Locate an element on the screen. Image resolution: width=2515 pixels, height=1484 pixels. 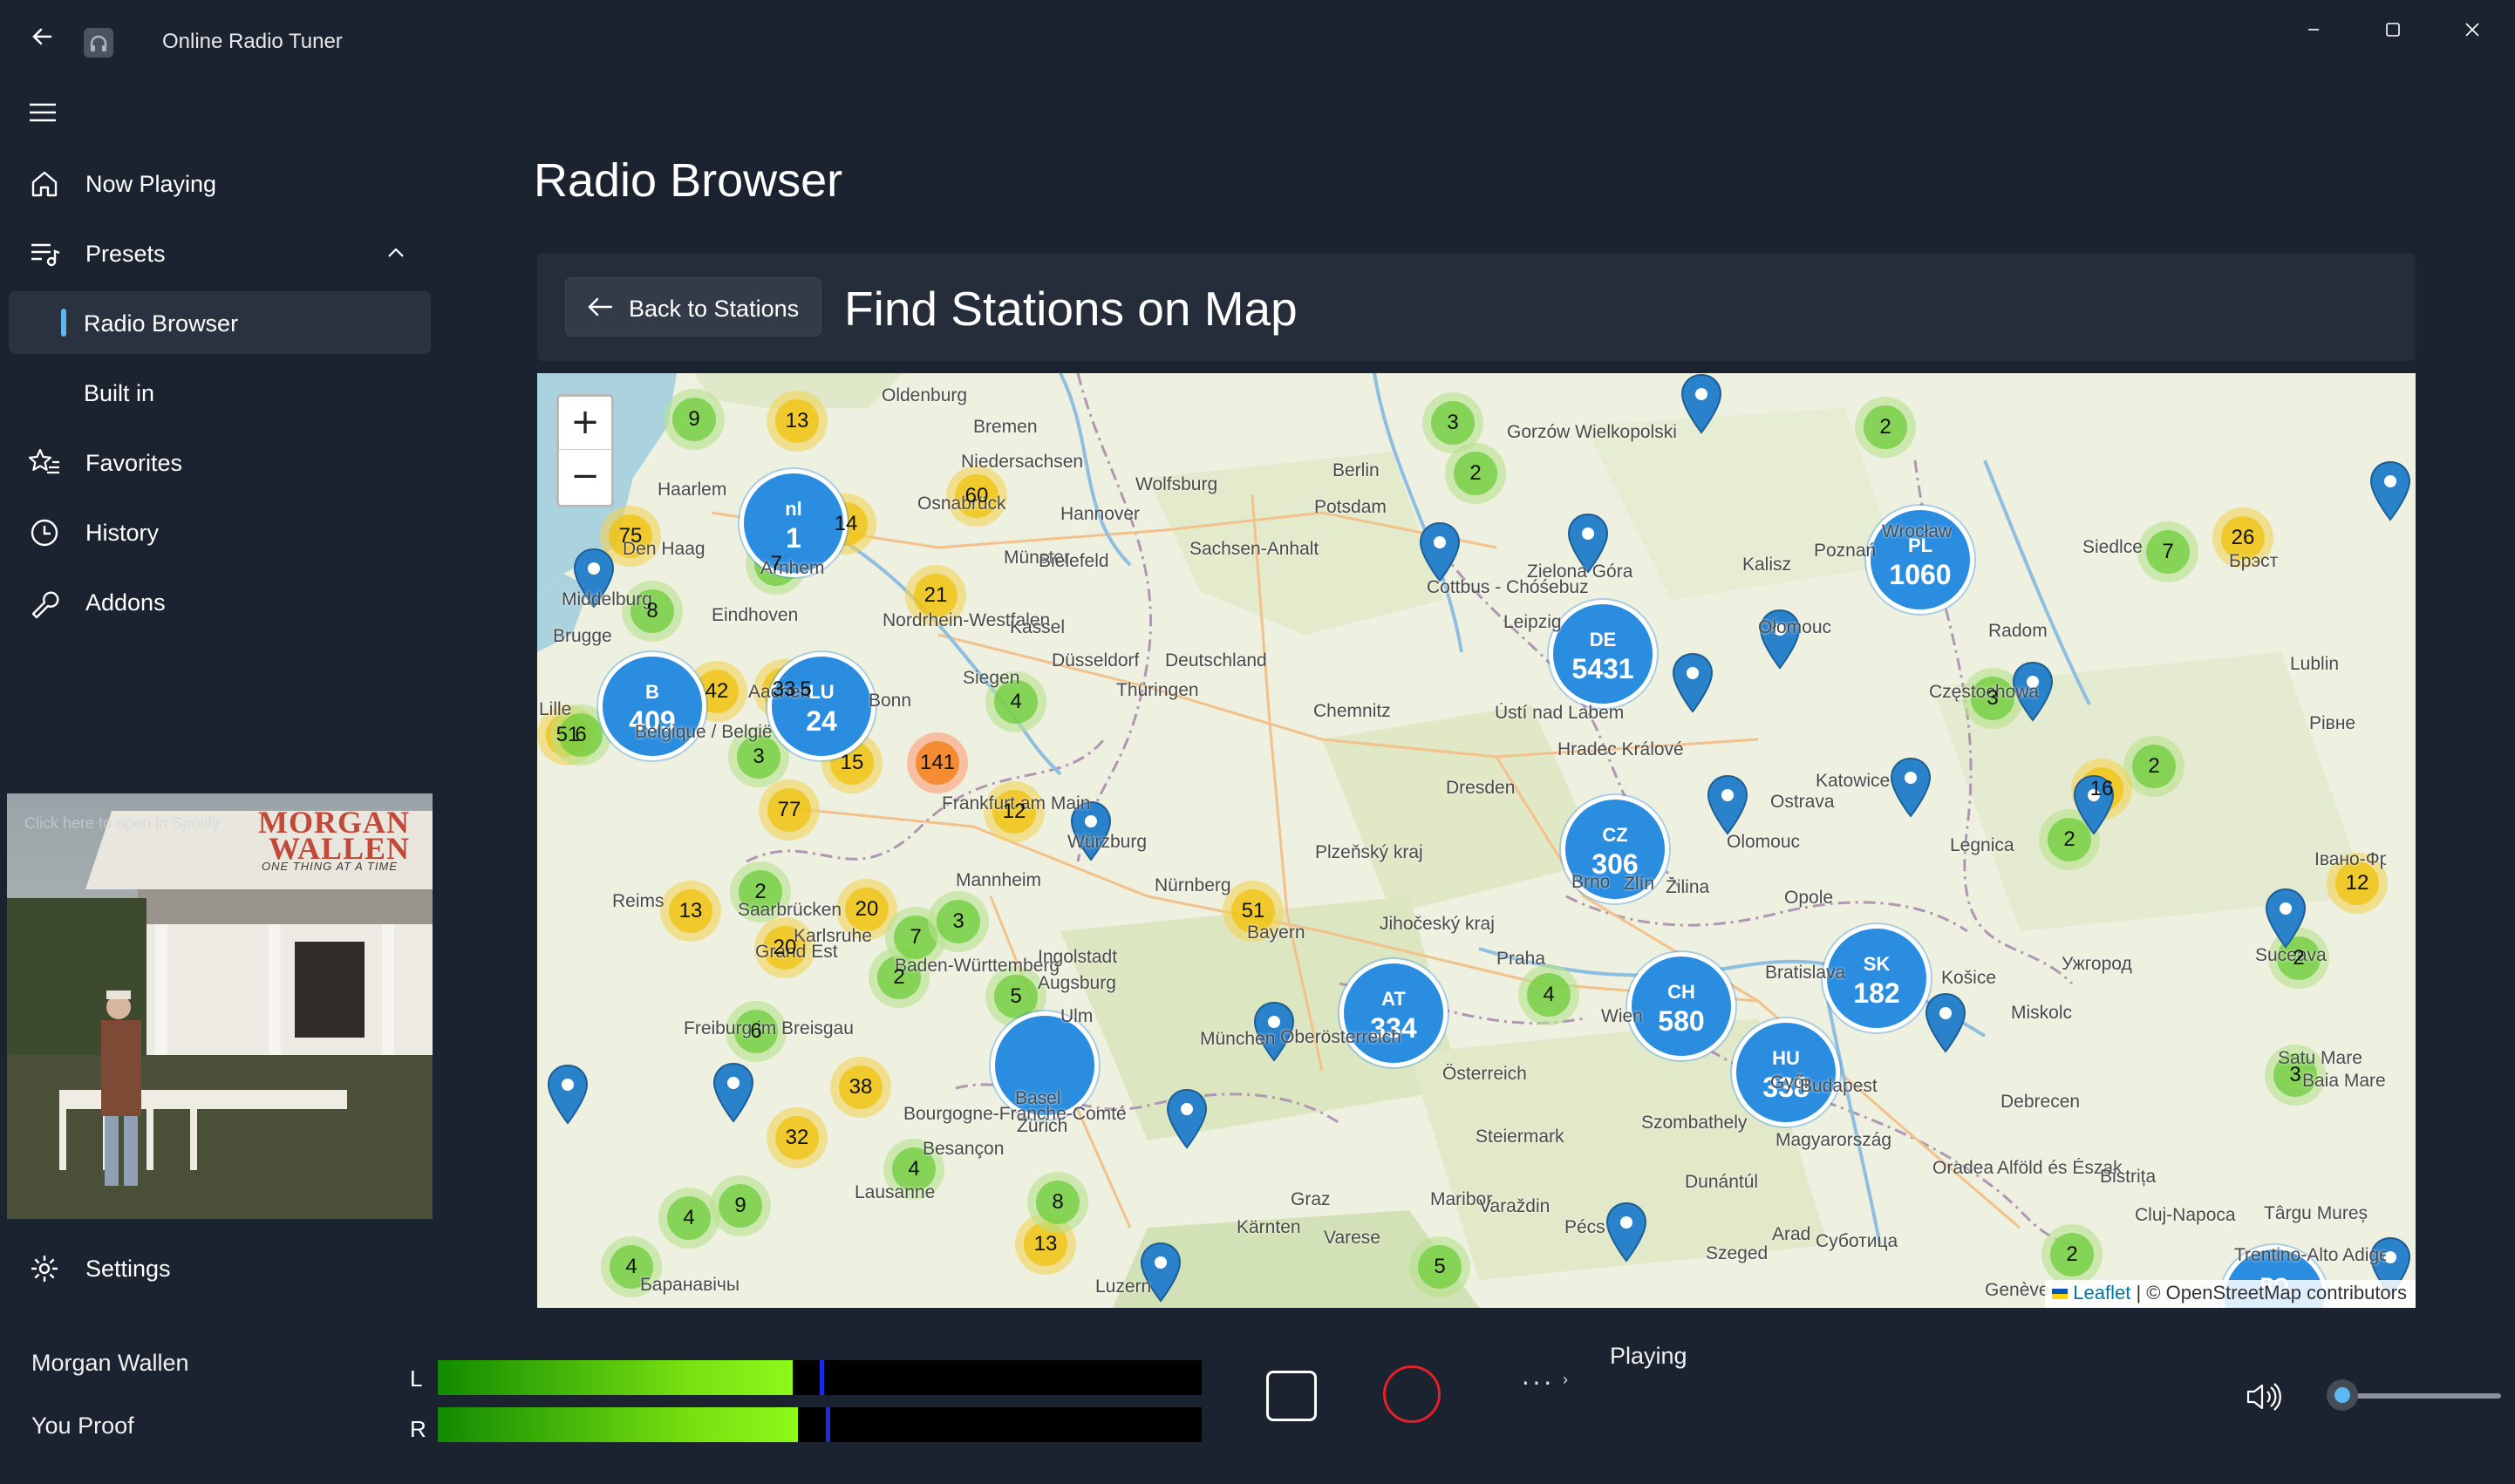
volume-slider-track is located at coordinates (2422, 1396).